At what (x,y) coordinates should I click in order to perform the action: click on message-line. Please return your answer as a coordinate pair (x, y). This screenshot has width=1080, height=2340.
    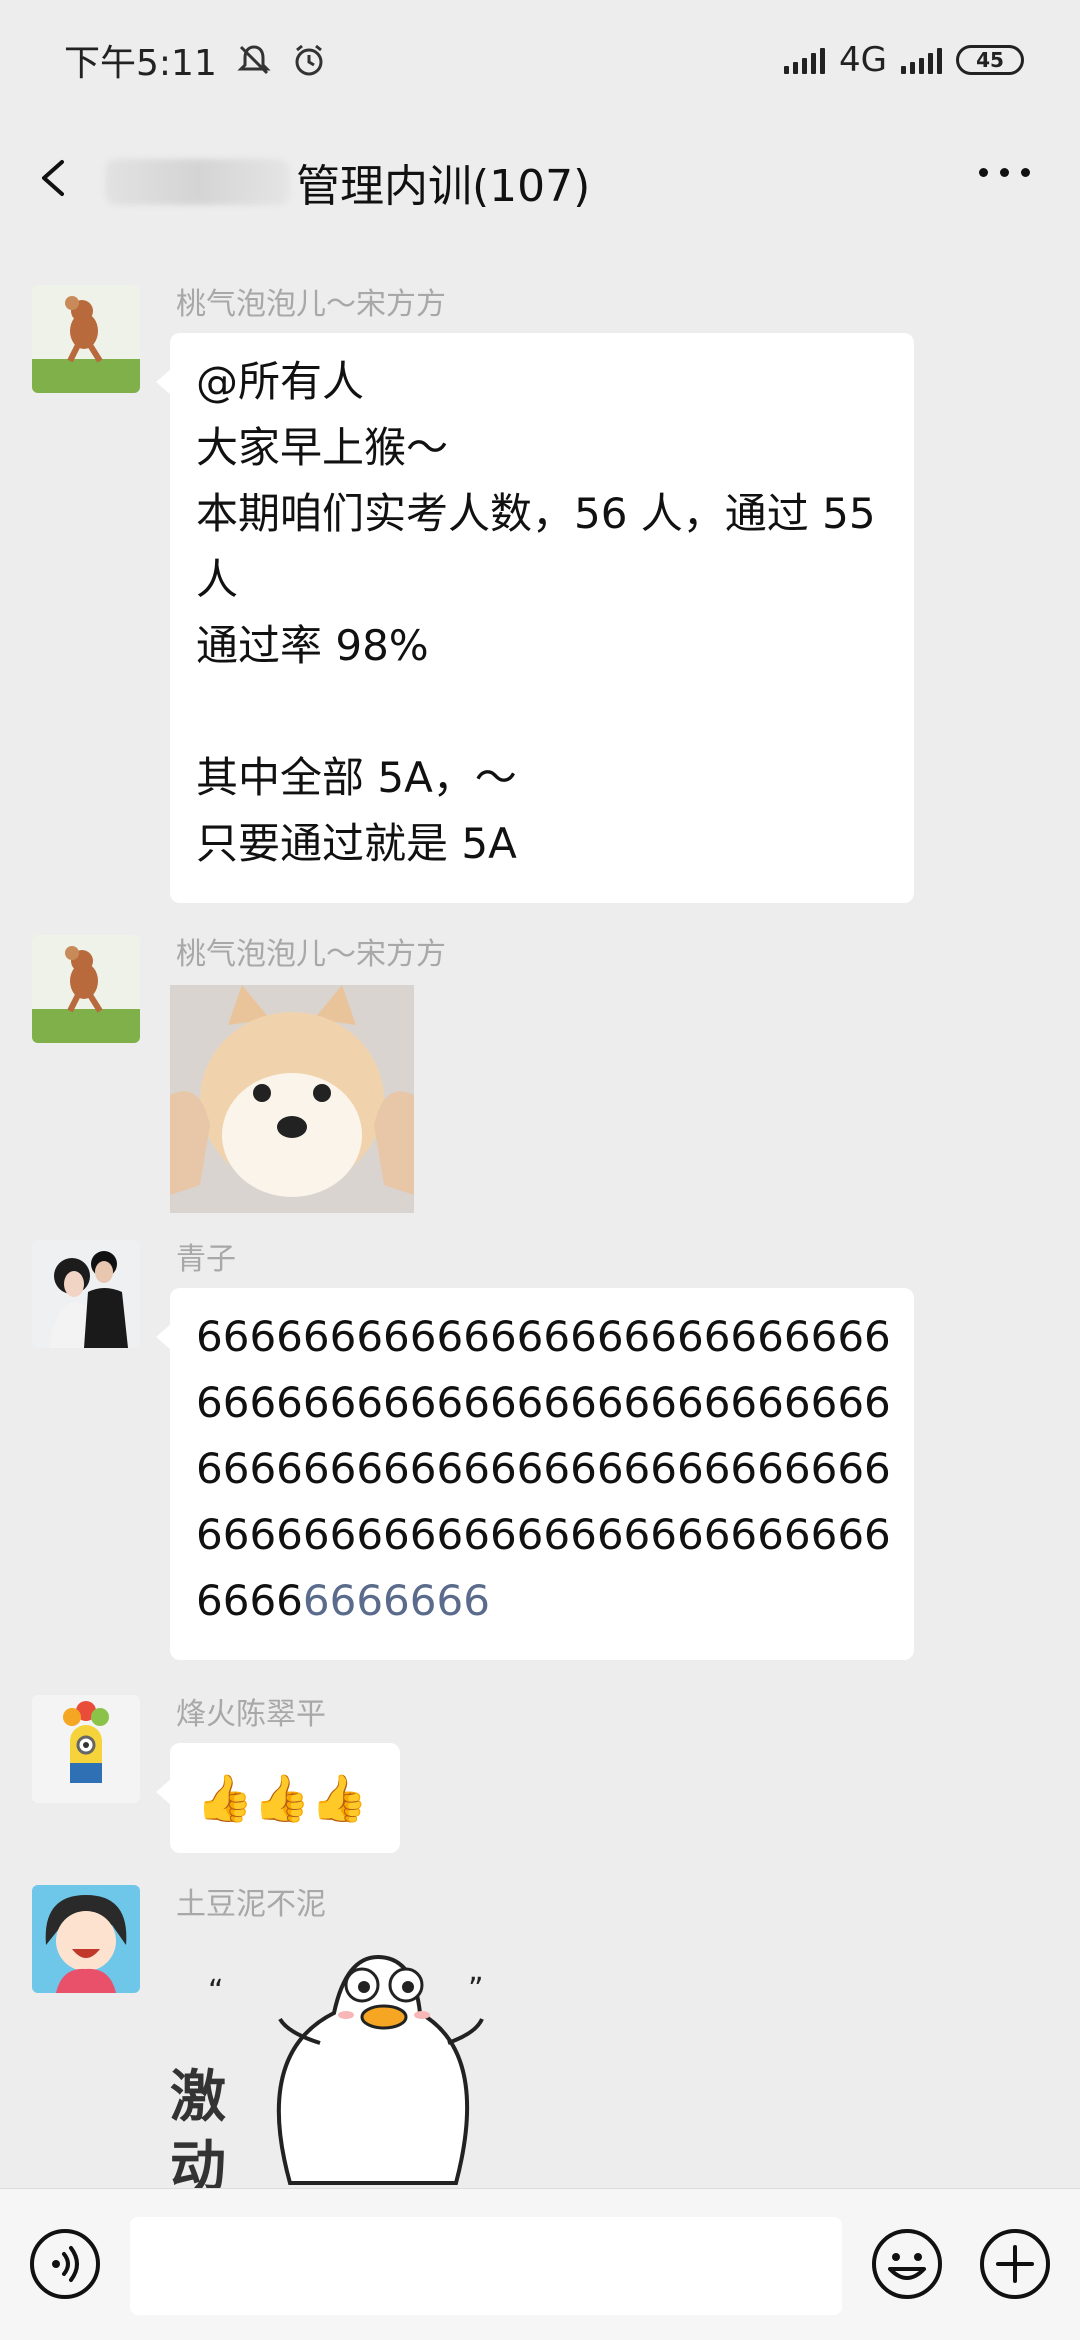
    Looking at the image, I should click on (542, 712).